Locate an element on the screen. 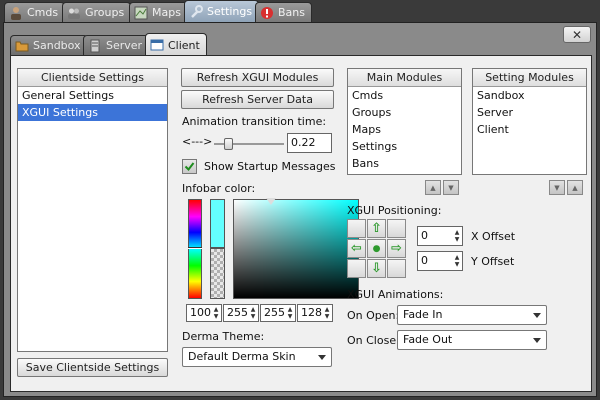  position-up-button: ⇧ is located at coordinates (376, 228).